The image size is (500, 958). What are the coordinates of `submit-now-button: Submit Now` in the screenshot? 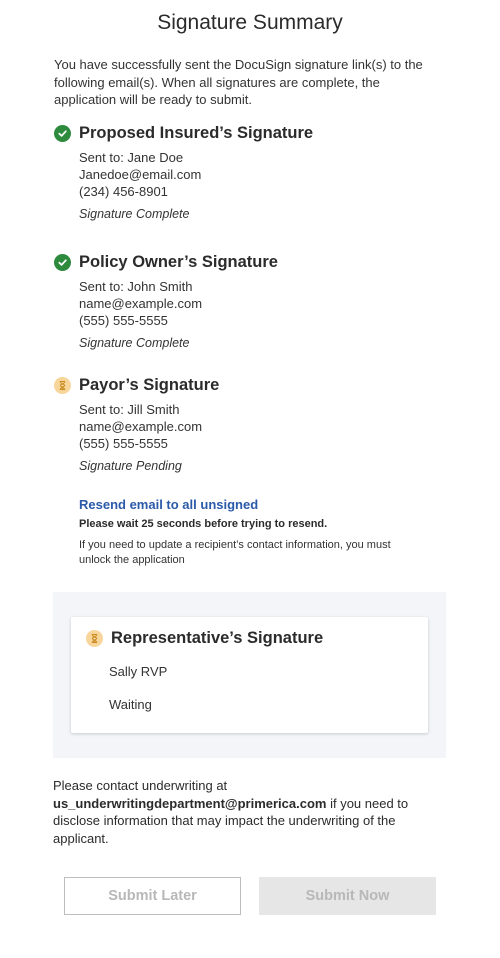 It's located at (347, 896).